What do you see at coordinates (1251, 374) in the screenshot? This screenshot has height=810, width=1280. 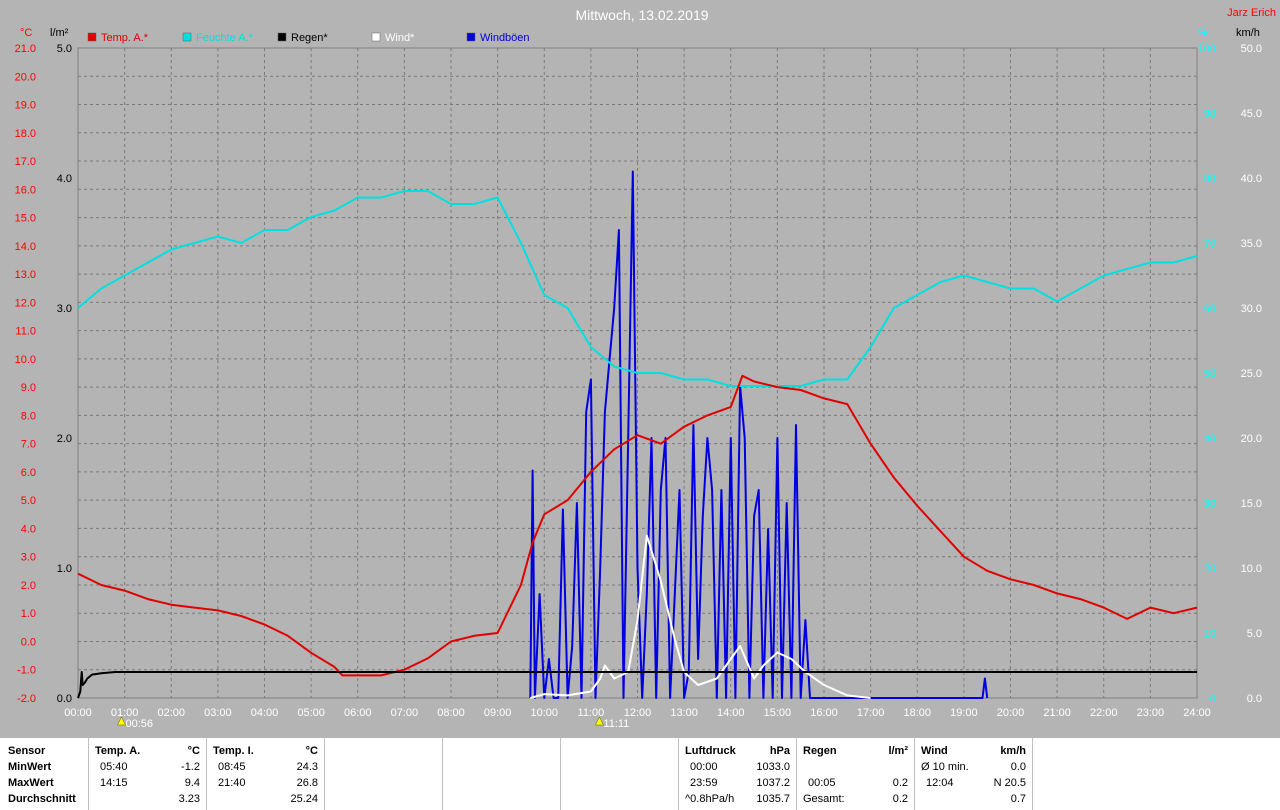 I see `wind-tick-label: 25.0` at bounding box center [1251, 374].